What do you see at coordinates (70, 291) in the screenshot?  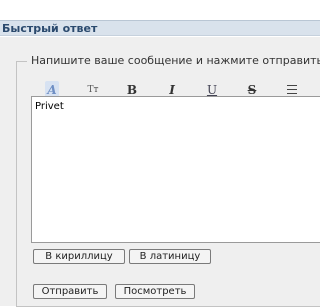 I see `send-button: Отправить` at bounding box center [70, 291].